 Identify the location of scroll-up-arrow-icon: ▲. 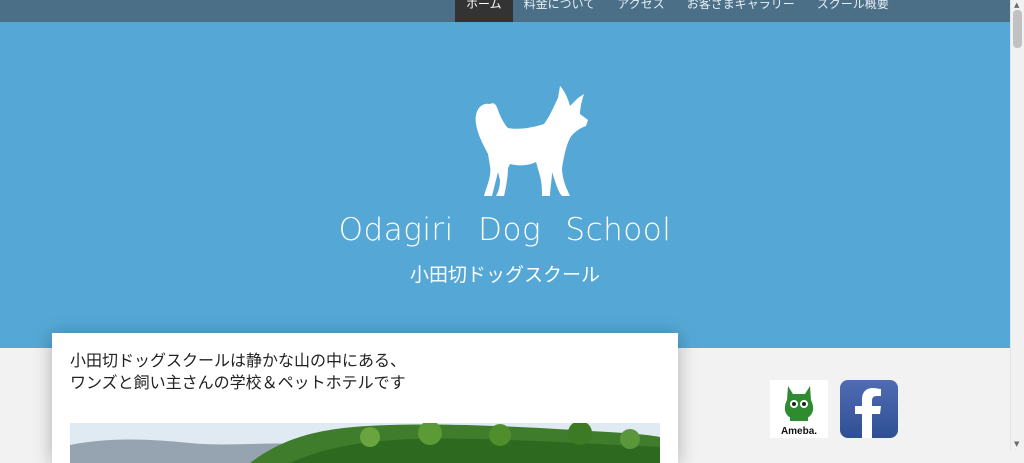
(1016, 5).